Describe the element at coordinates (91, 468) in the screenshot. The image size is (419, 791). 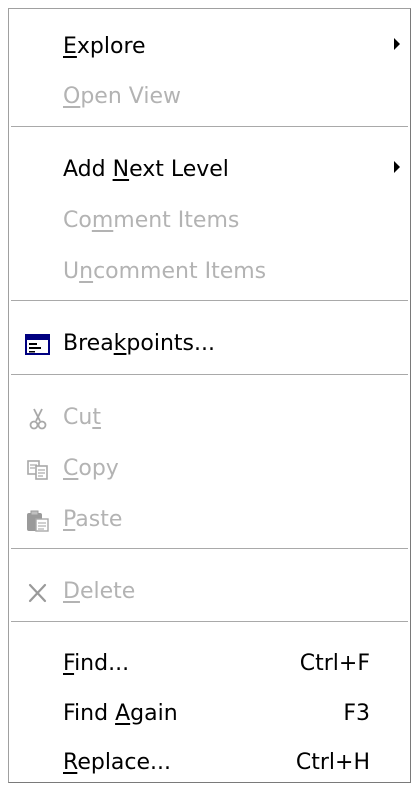
I see `menu-item-label: Copy` at that location.